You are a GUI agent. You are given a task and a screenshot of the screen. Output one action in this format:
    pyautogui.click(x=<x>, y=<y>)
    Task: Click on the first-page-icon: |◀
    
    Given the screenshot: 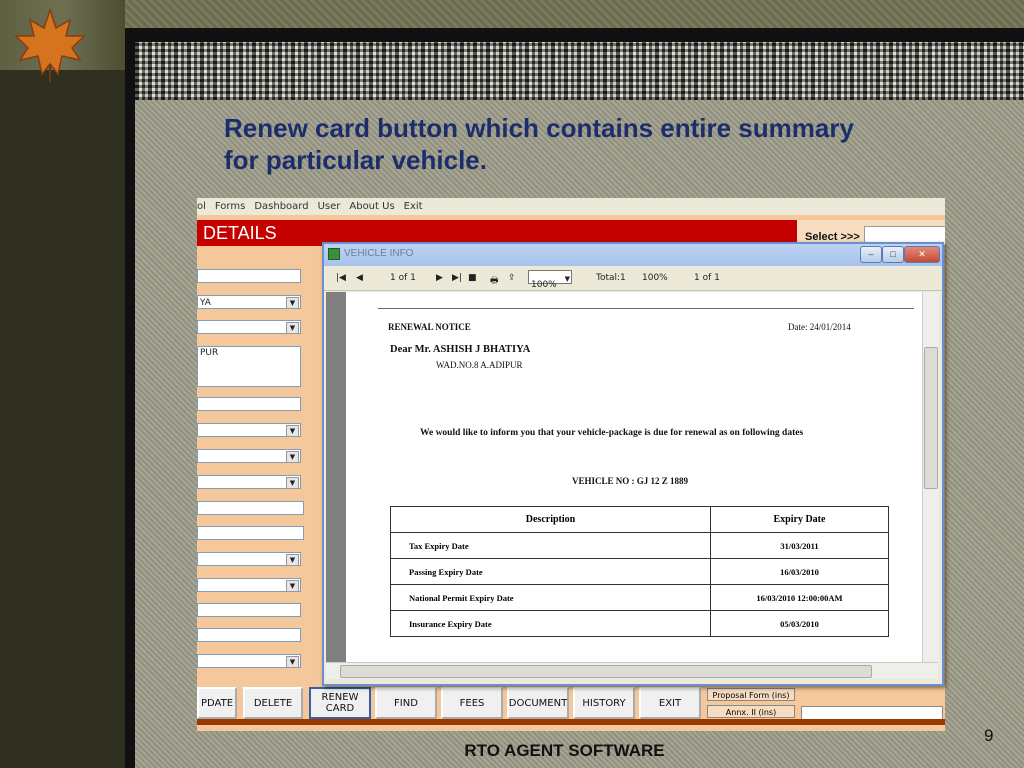 What is the action you would take?
    pyautogui.click(x=341, y=278)
    